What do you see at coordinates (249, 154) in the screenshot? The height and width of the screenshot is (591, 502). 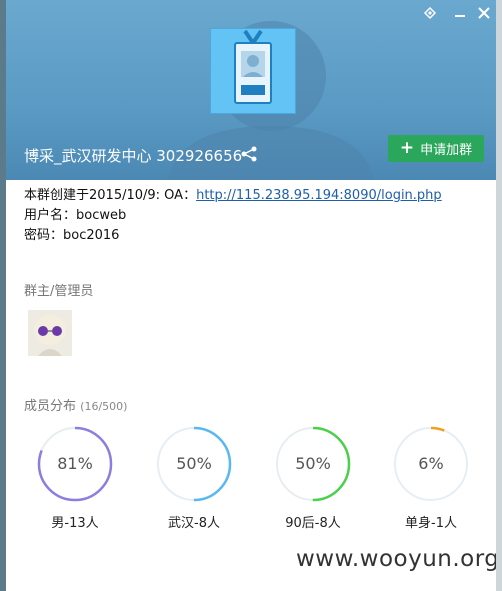 I see `share-icon` at bounding box center [249, 154].